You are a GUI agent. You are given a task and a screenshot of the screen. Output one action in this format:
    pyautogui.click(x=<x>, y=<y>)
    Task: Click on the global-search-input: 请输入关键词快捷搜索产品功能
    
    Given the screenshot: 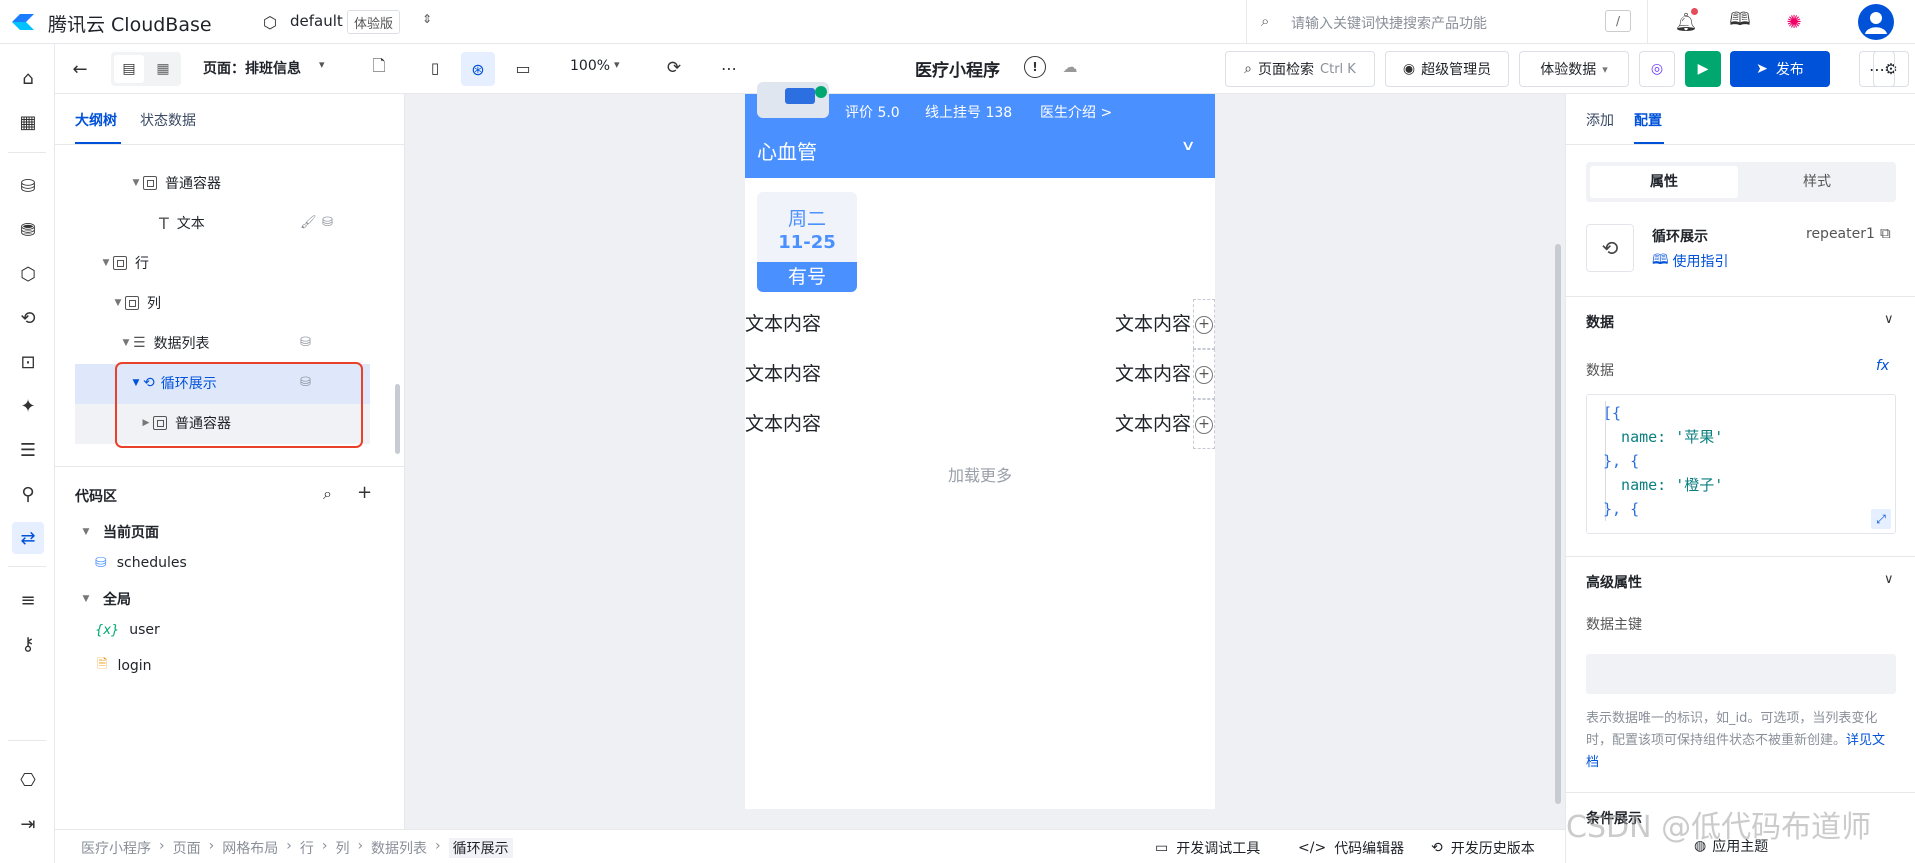 What is the action you would take?
    pyautogui.click(x=1389, y=23)
    